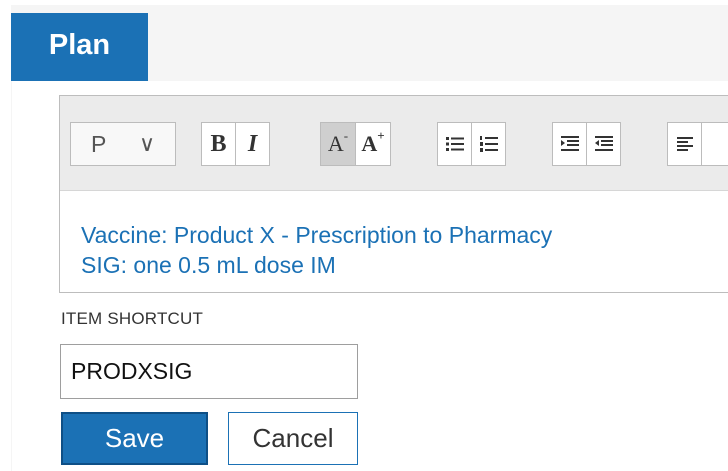 The image size is (728, 471). I want to click on decrease-font-button: A -, so click(338, 144).